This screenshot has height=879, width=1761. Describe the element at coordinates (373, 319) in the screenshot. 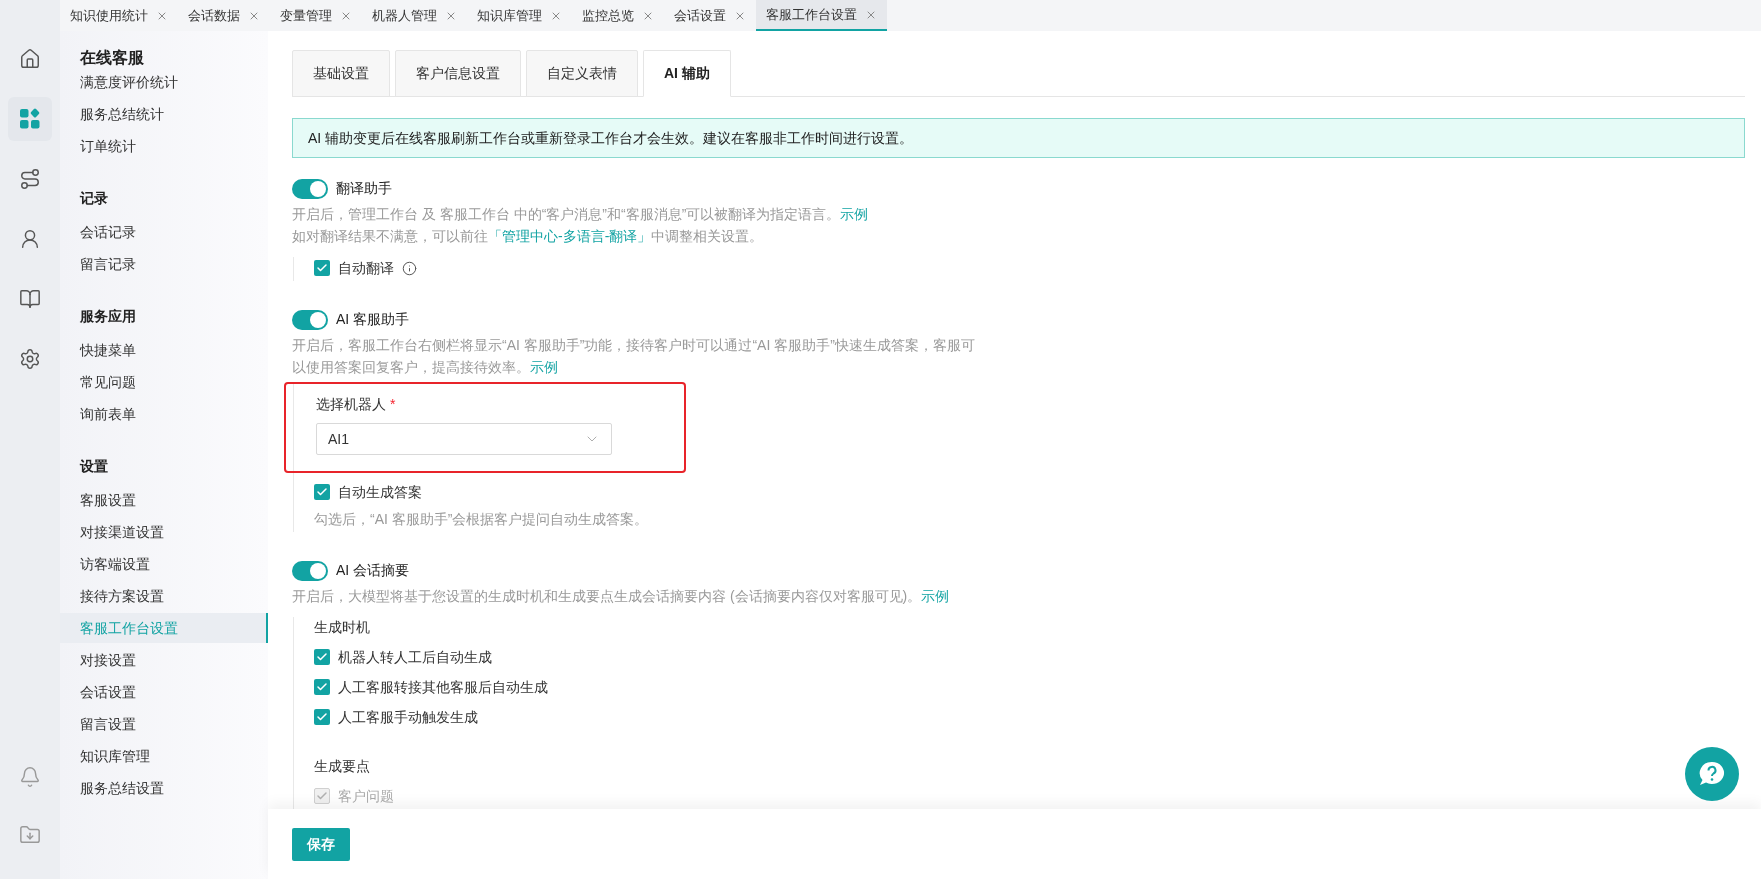

I see `section-title: AI 客服助手` at that location.